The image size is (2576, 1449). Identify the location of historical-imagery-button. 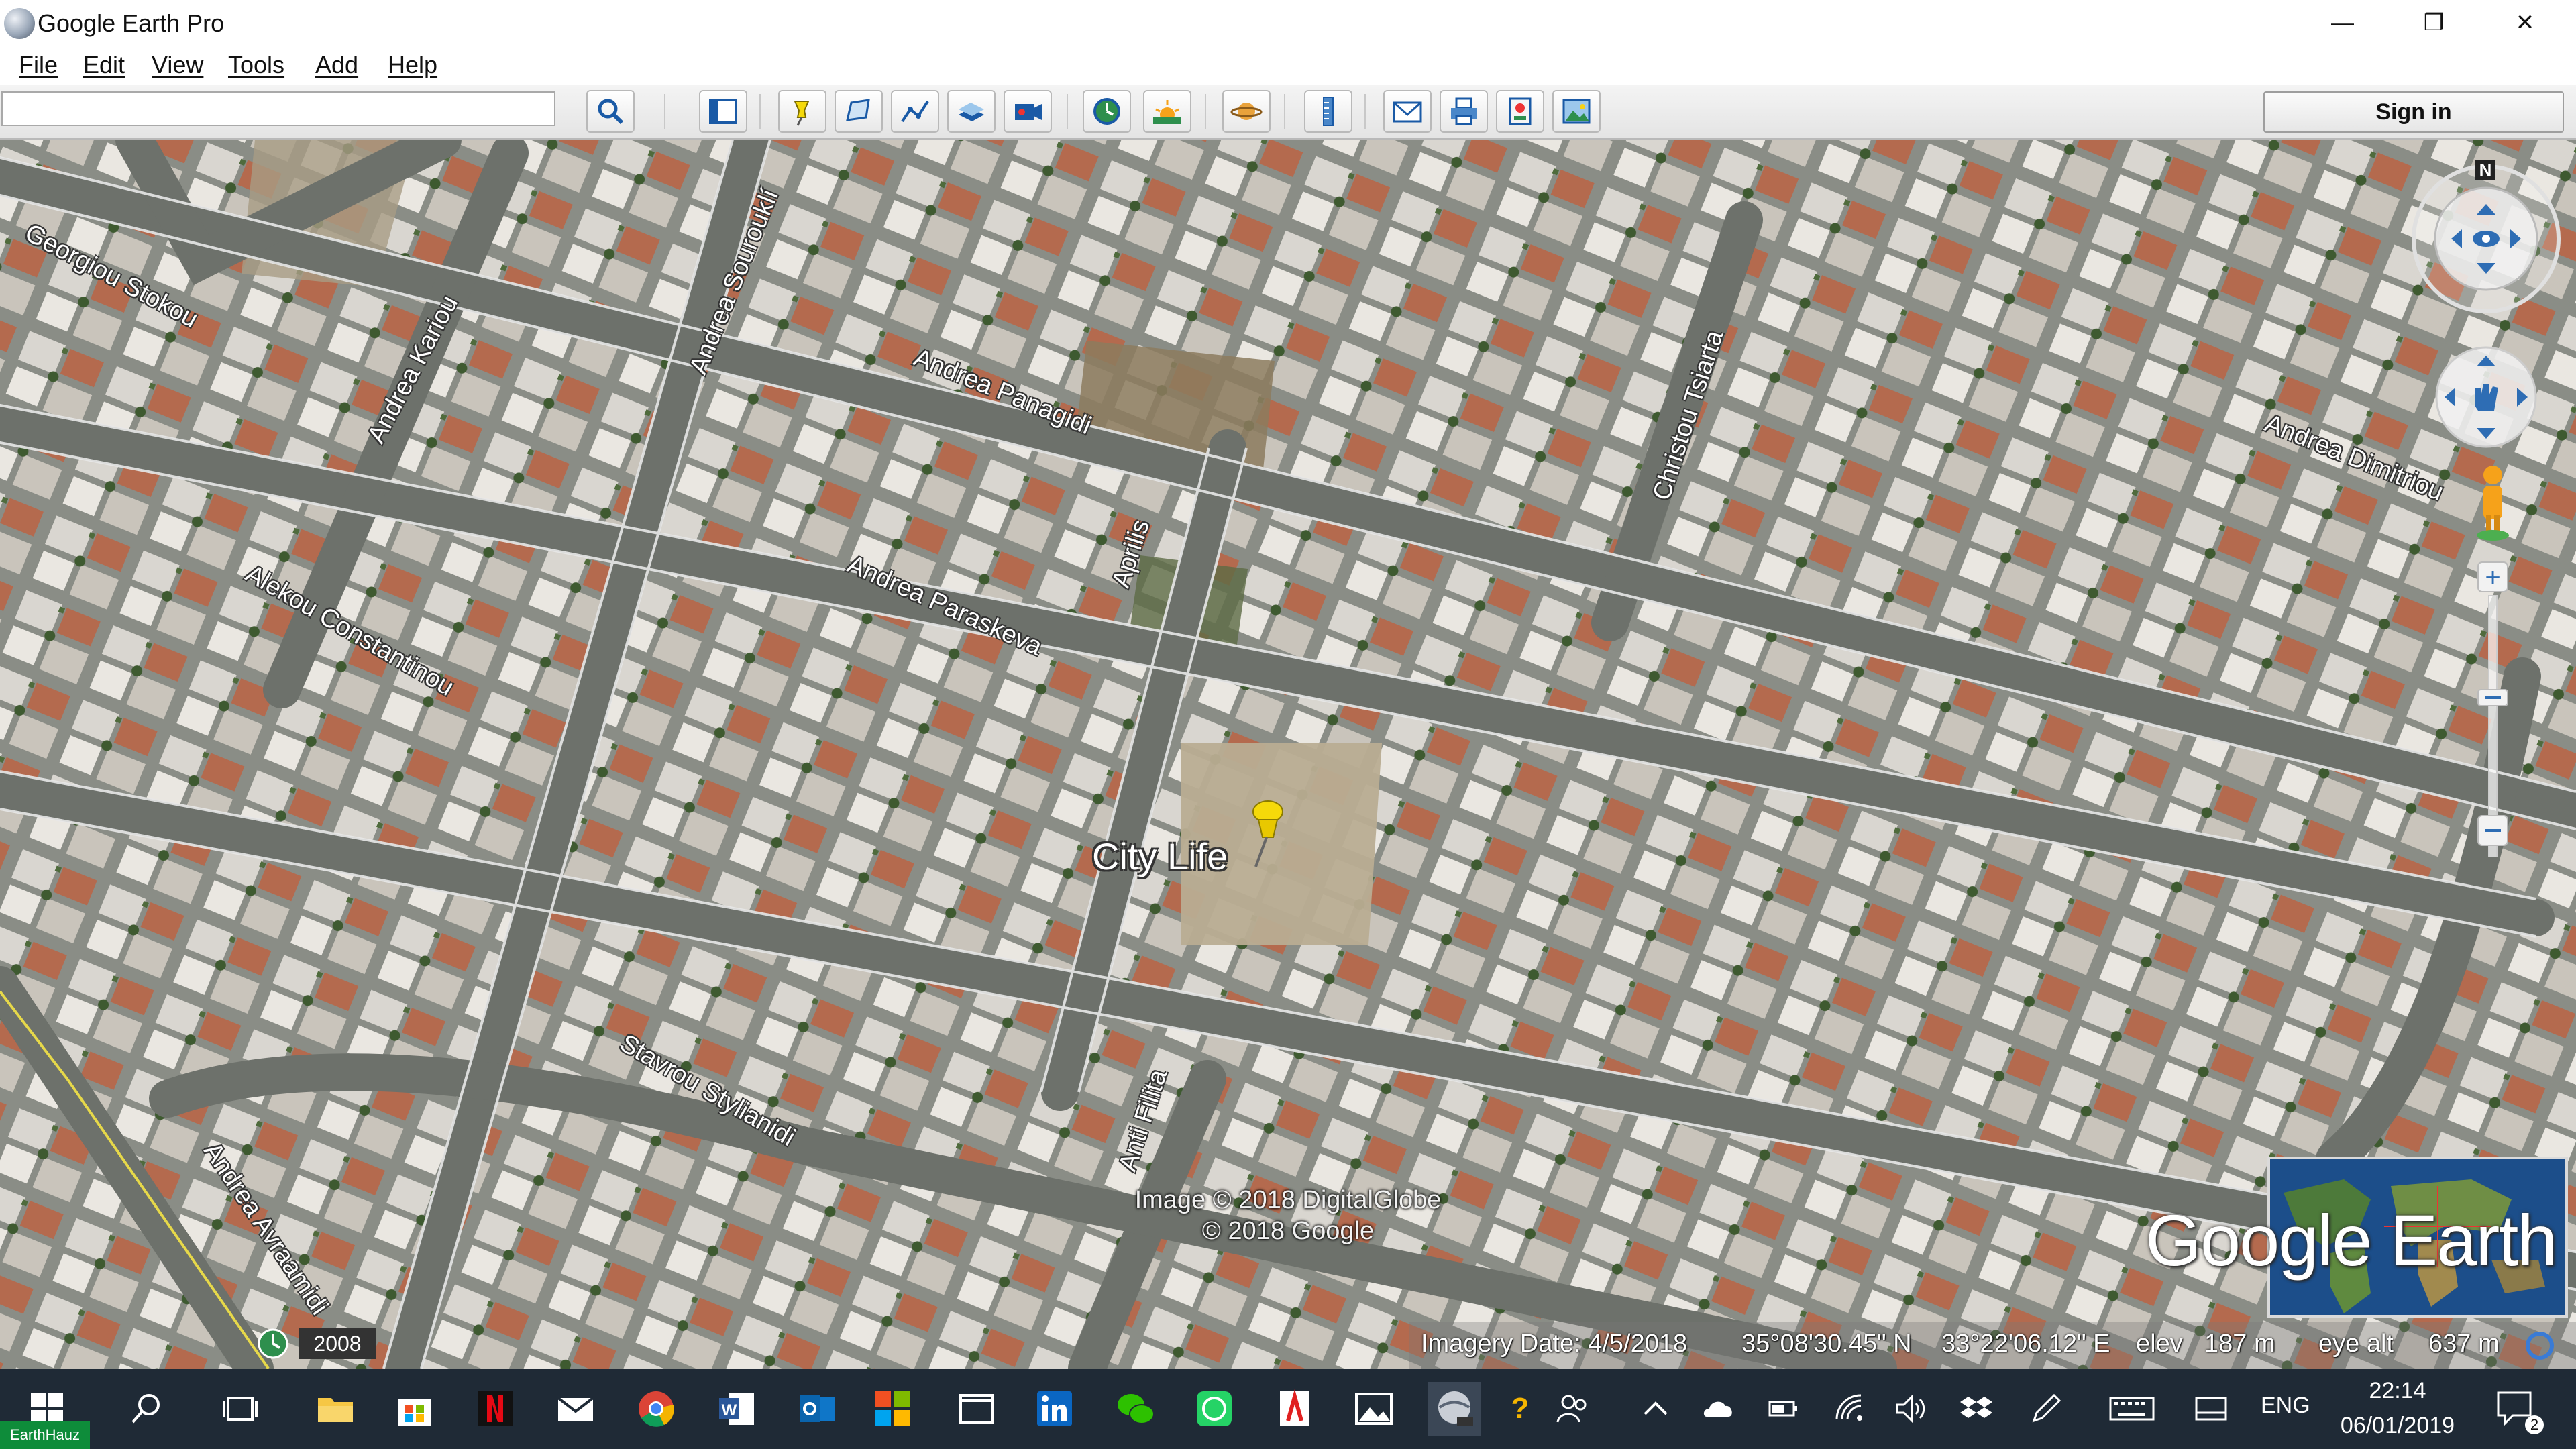
(1107, 111).